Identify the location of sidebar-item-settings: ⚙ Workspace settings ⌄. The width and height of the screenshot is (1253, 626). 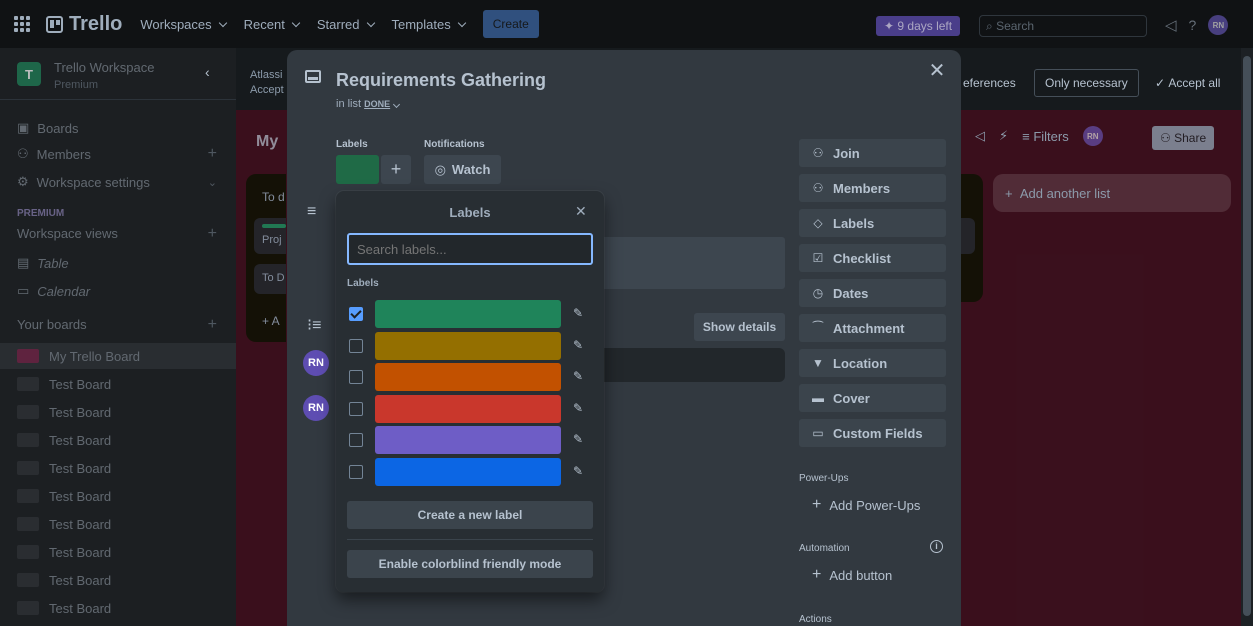
(117, 182).